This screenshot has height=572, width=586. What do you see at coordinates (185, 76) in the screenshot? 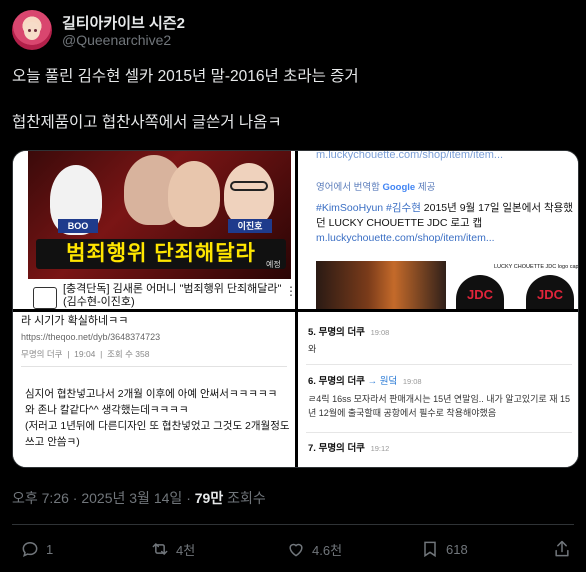
I see `tweet-line-1: 오늘 풀린 김수현 셀카 2015년 말-2016년 초라는 증거` at bounding box center [185, 76].